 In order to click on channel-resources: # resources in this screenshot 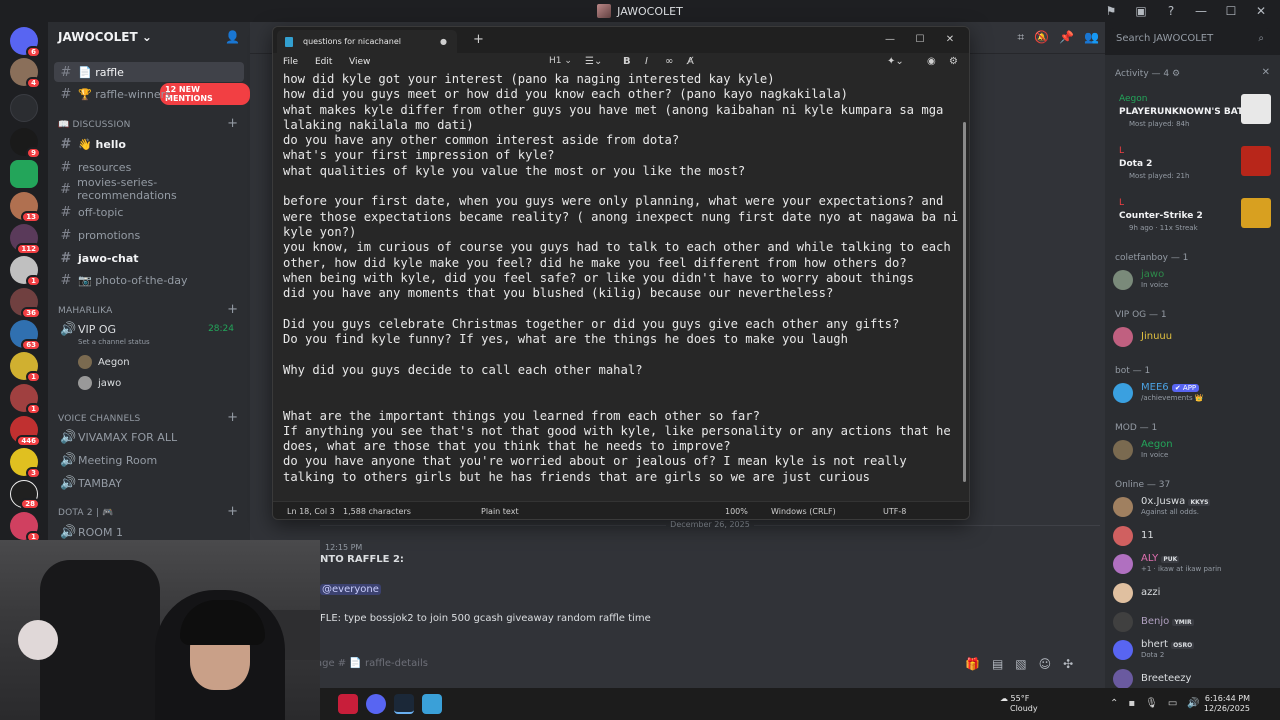, I will do `click(149, 167)`.